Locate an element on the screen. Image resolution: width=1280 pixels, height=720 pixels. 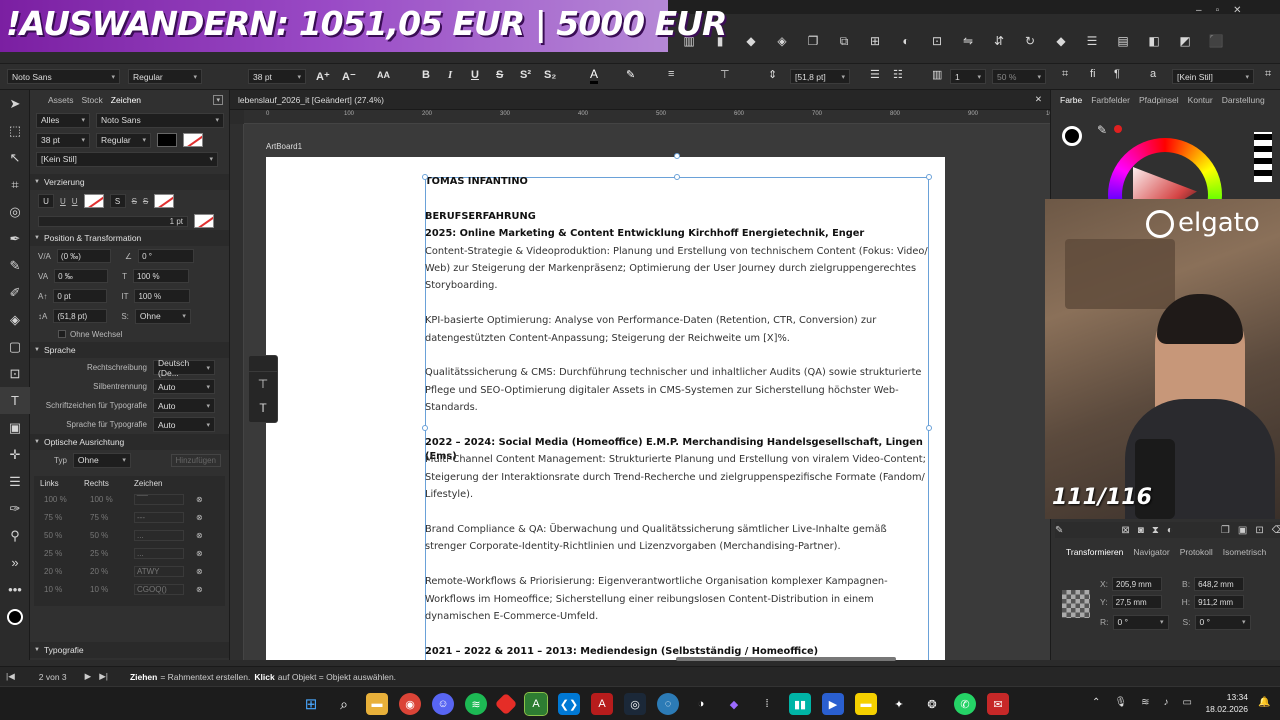
font-style-select: Regular ▾ is located at coordinates (165, 76).